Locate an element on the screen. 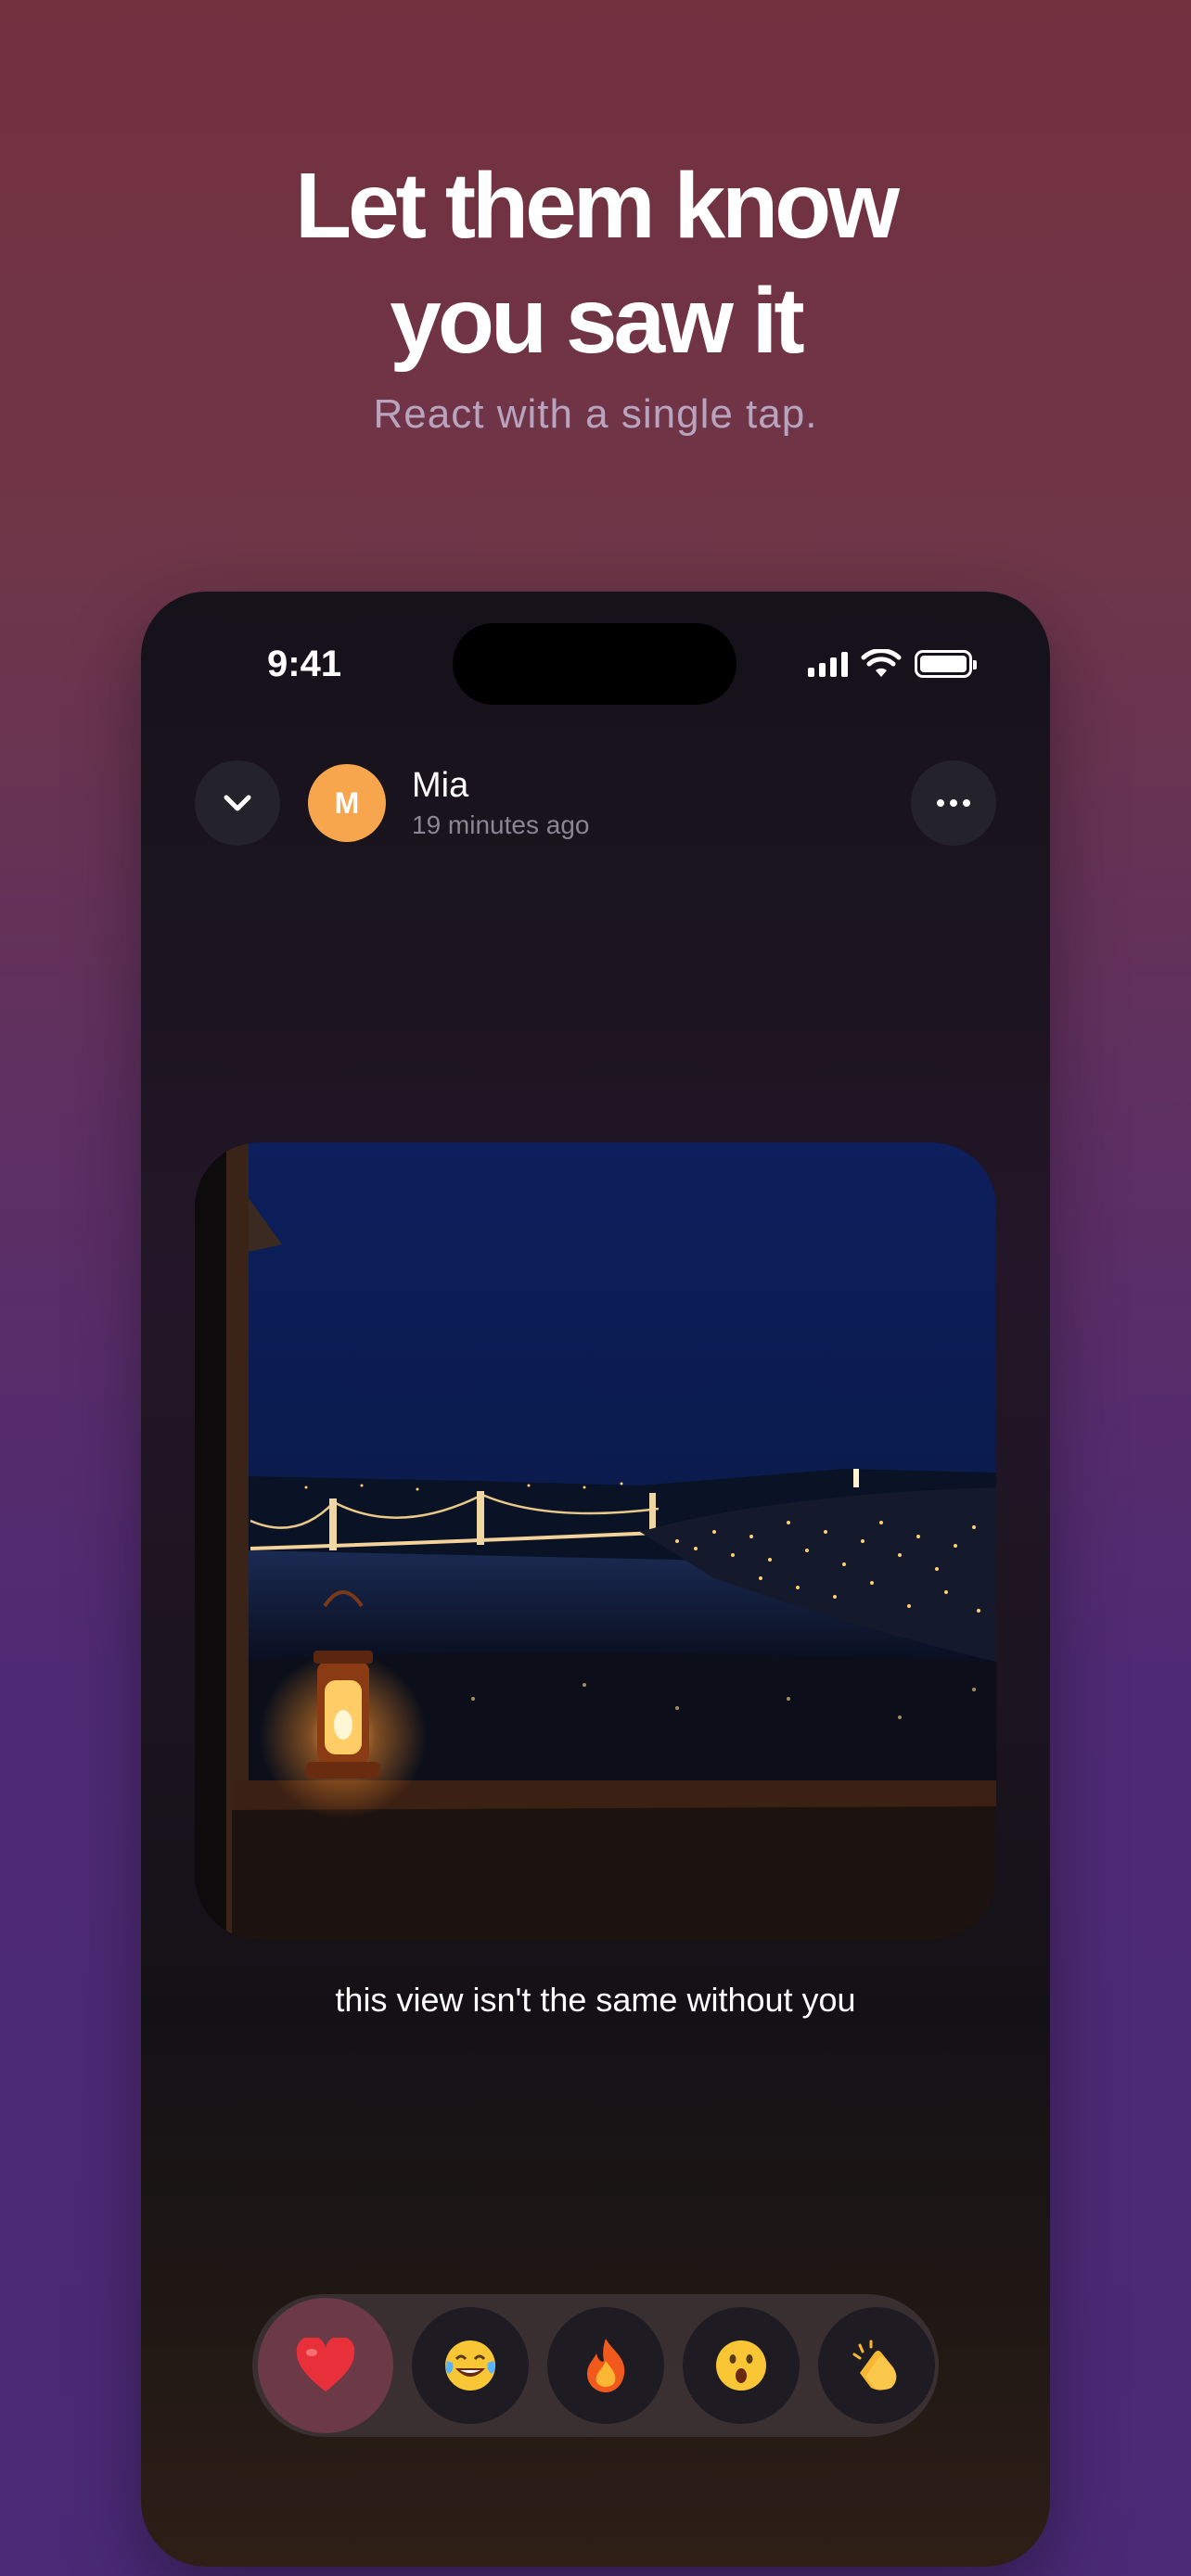 The width and height of the screenshot is (1191, 2576). chevron-down-icon is located at coordinates (237, 803).